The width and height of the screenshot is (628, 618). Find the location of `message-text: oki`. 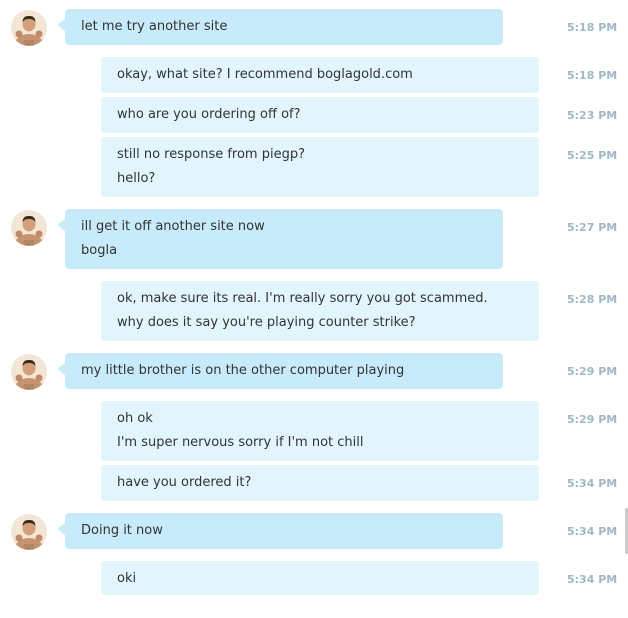

message-text: oki is located at coordinates (127, 578).